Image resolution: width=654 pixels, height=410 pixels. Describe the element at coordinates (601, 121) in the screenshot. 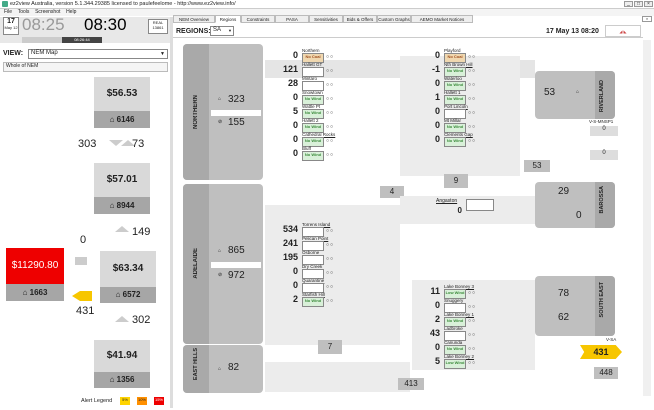

I see `vsmnsp-label: V-S-MNSP1` at that location.